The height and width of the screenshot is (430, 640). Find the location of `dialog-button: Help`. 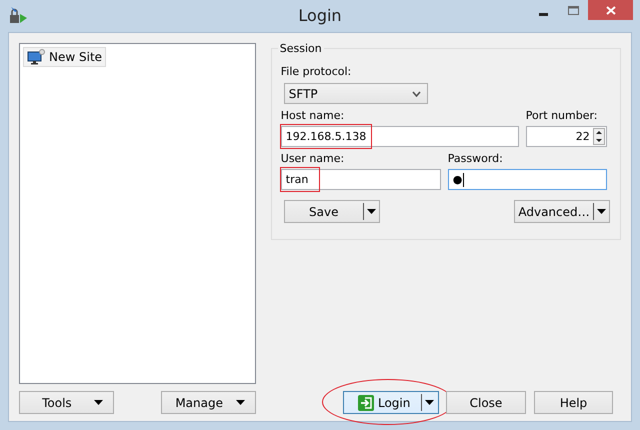

dialog-button: Help is located at coordinates (574, 402).